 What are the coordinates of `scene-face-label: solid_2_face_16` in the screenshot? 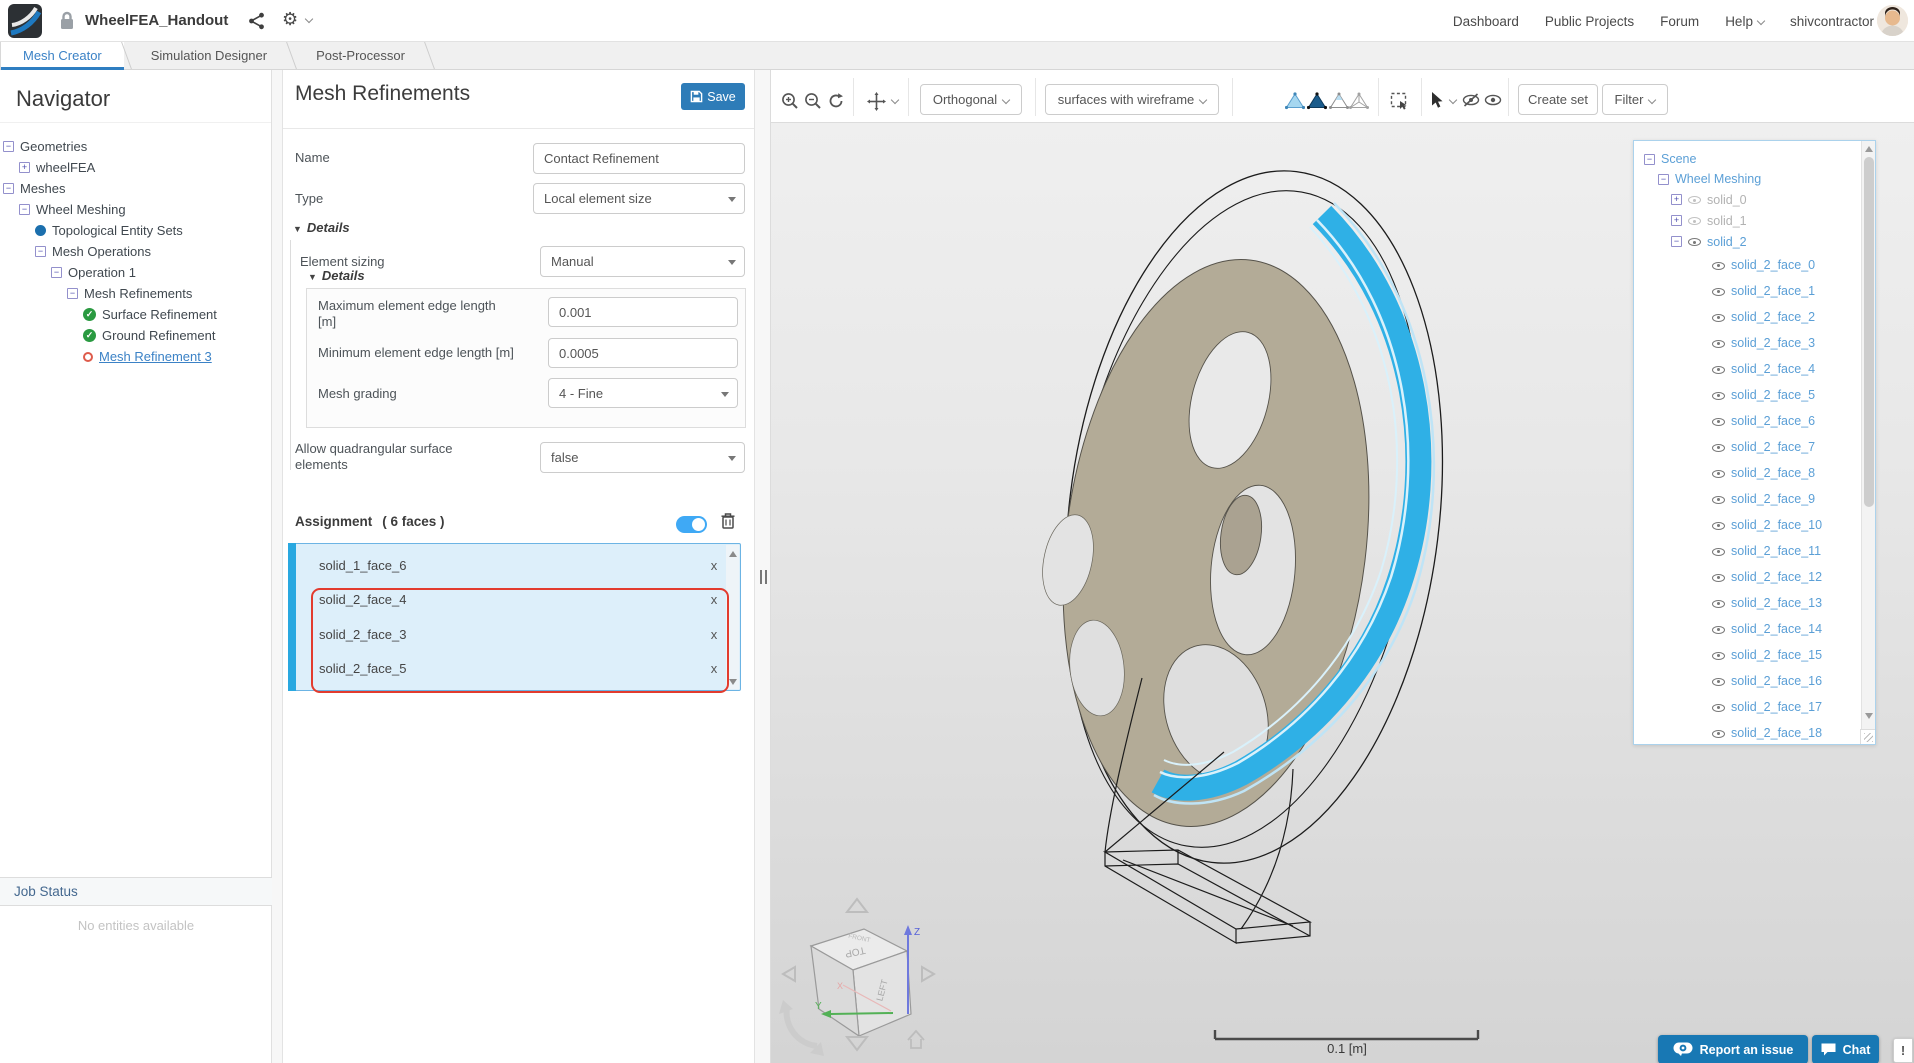 It's located at (1776, 681).